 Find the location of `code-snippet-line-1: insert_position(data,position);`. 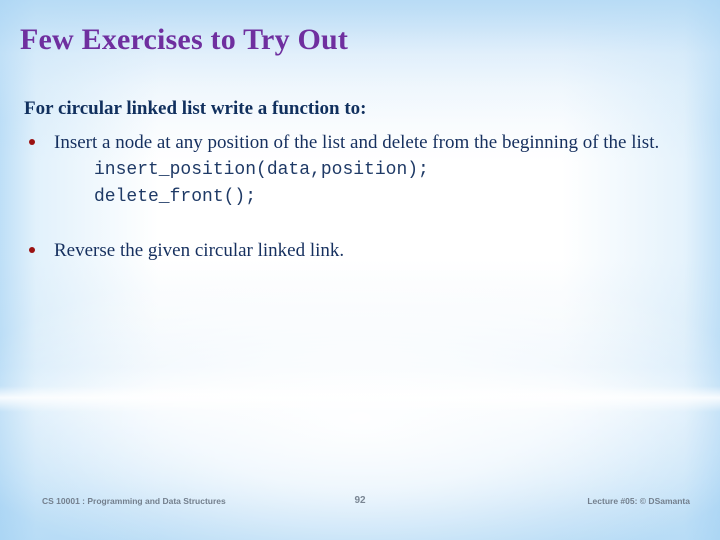

code-snippet-line-1: insert_position(data,position); is located at coordinates (261, 170).